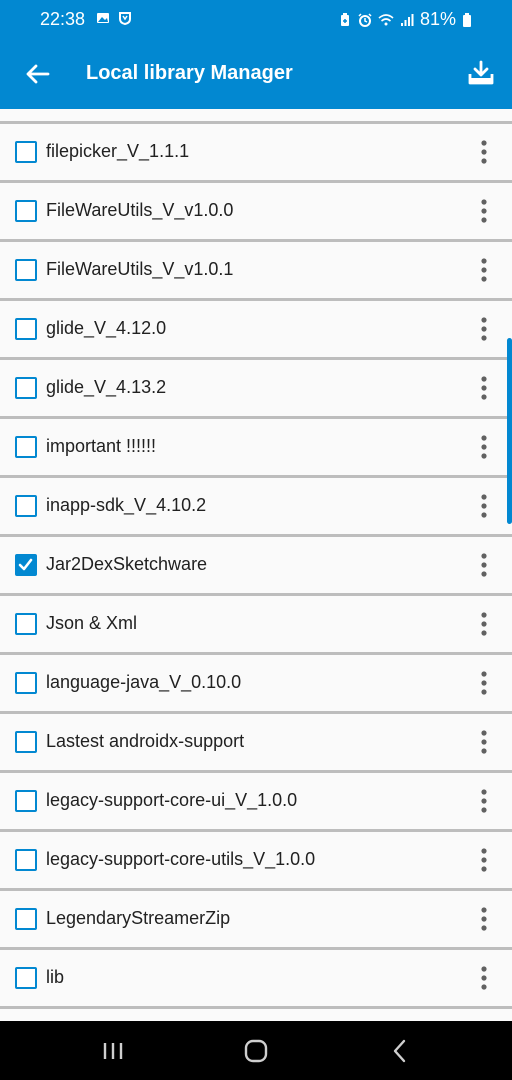  Describe the element at coordinates (138, 918) in the screenshot. I see `library-name: LegendaryStreamerZip` at that location.